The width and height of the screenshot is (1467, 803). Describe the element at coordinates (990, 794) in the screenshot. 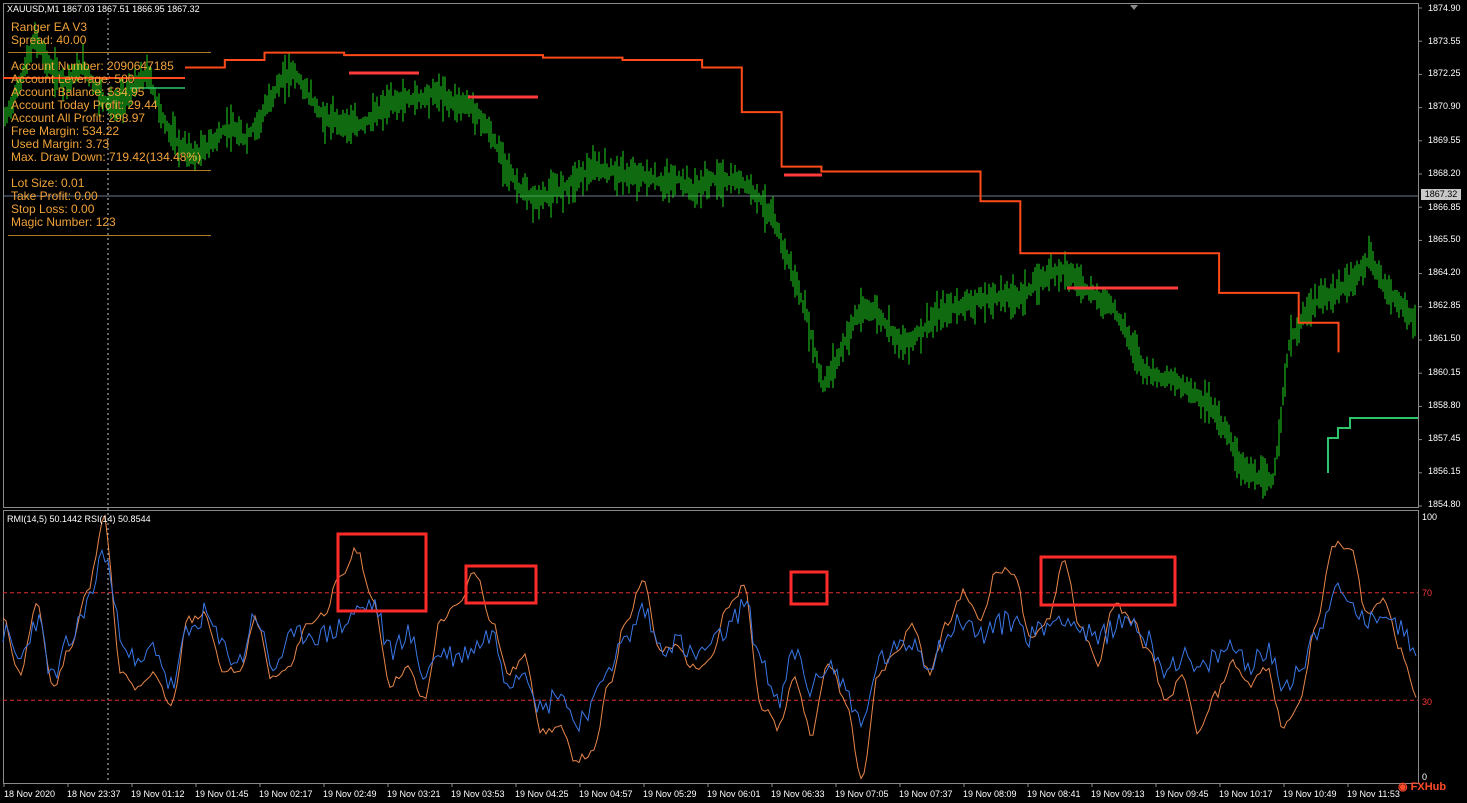

I see `time-tick-label: 19 Nov 08:09` at that location.